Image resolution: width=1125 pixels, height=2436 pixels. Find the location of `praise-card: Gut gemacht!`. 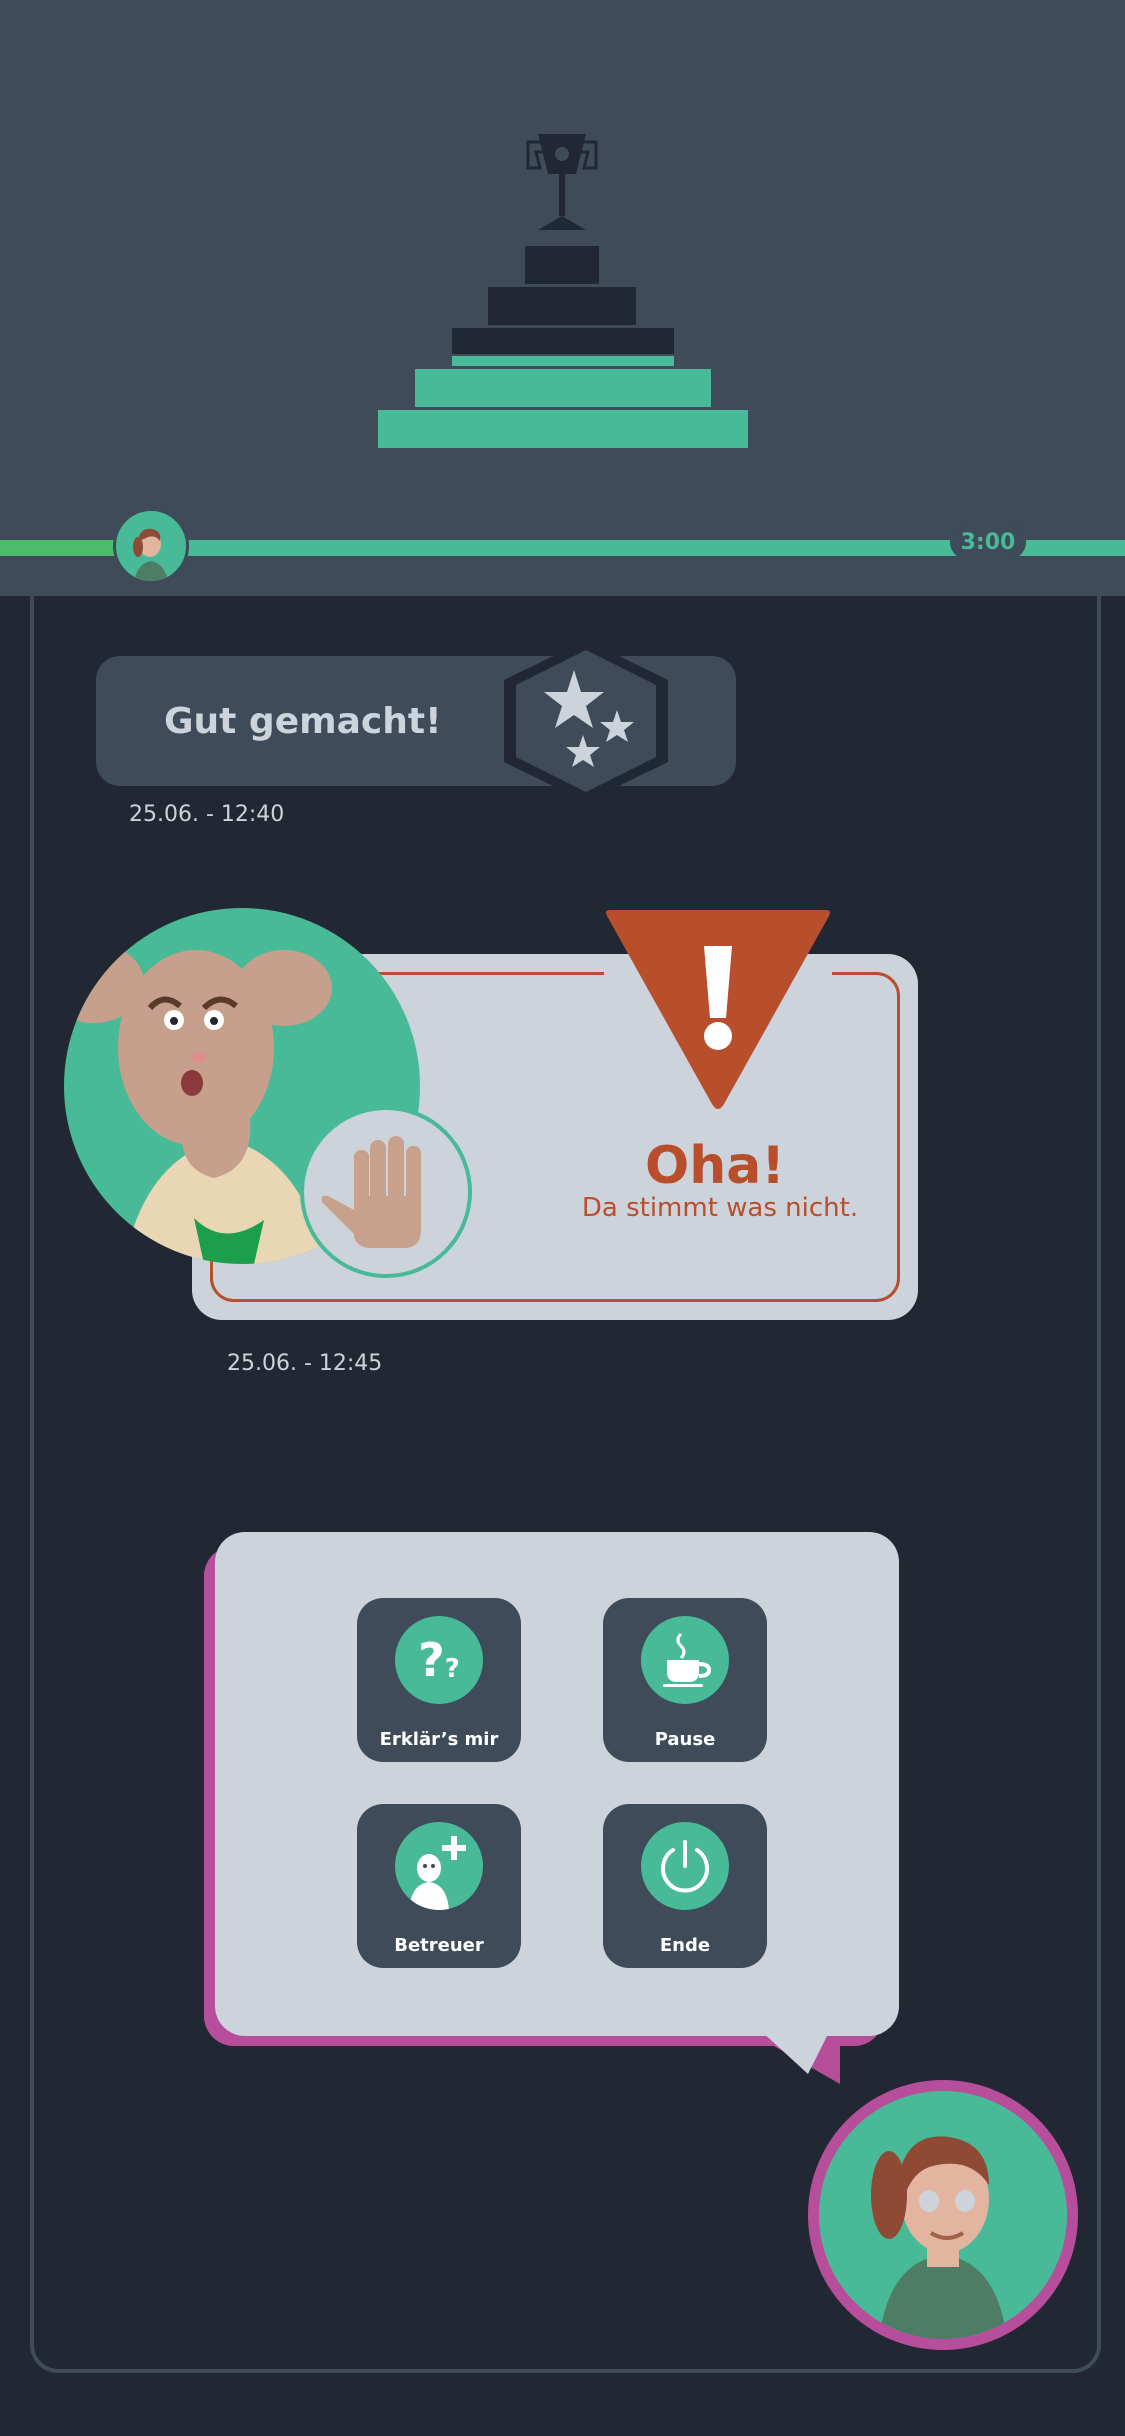

praise-card: Gut gemacht! is located at coordinates (416, 721).